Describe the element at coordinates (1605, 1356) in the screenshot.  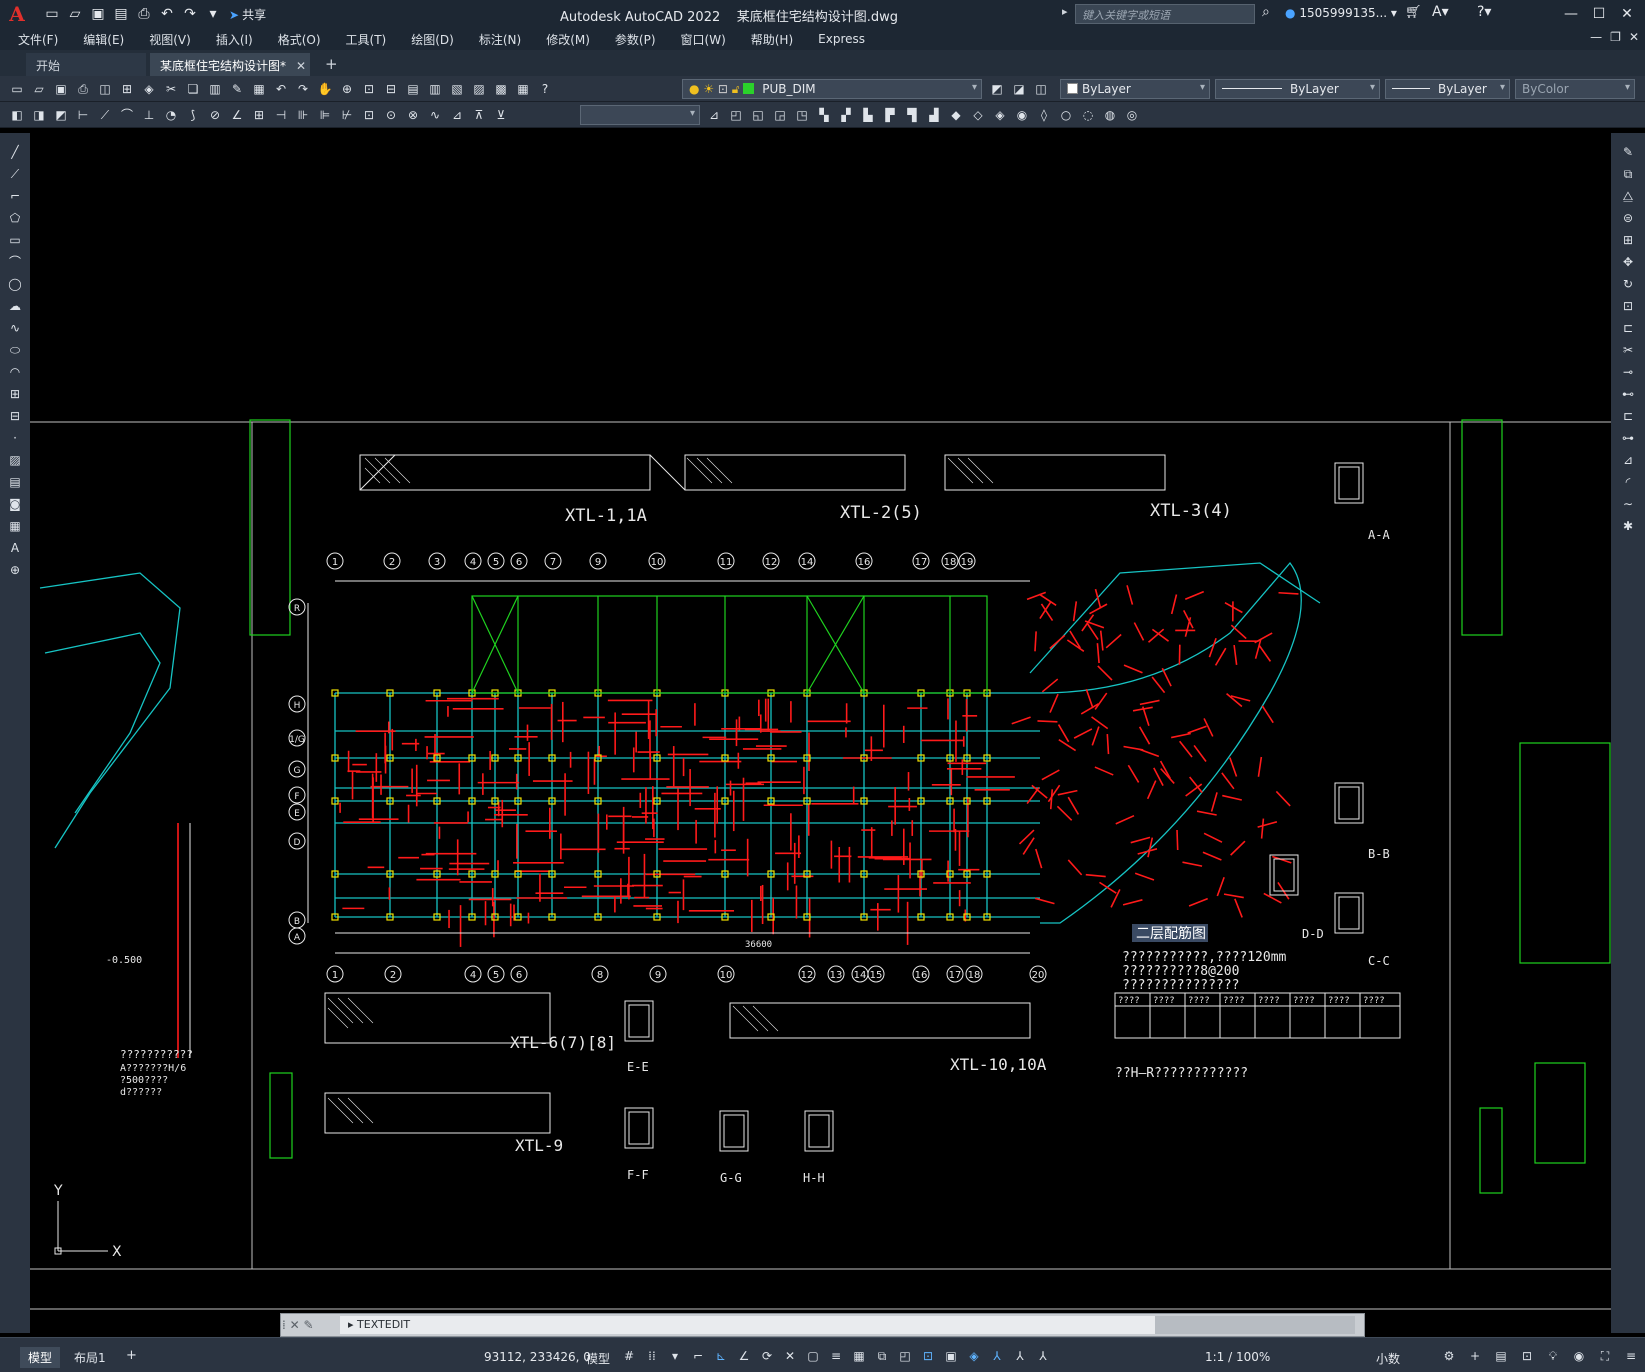
I see `clean-screen-icon: ⛶` at that location.